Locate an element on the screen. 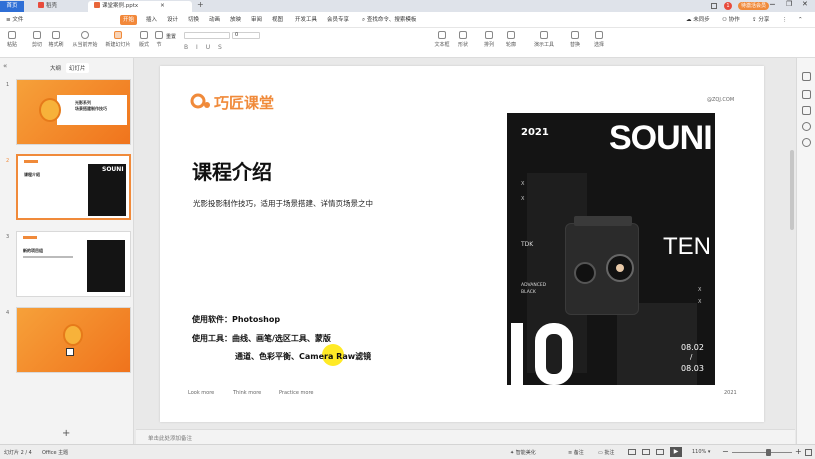 This screenshot has height=459, width=815. user-button: 待激活会员 is located at coordinates (754, 6).